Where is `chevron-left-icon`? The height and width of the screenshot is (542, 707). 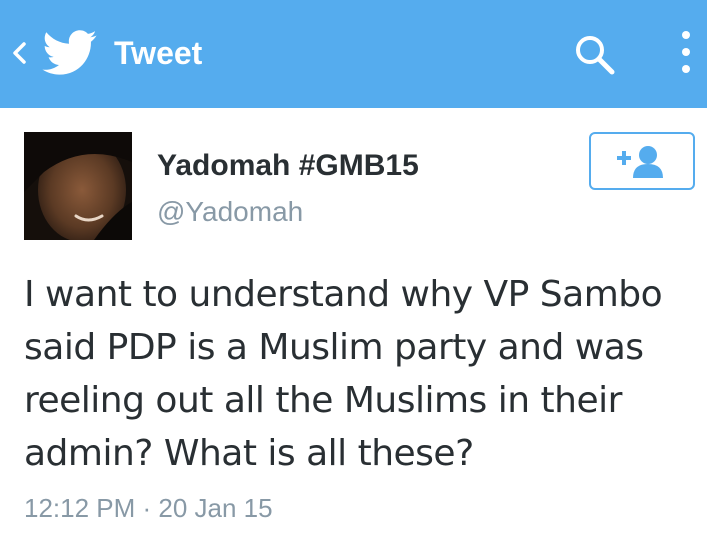 chevron-left-icon is located at coordinates (20, 53).